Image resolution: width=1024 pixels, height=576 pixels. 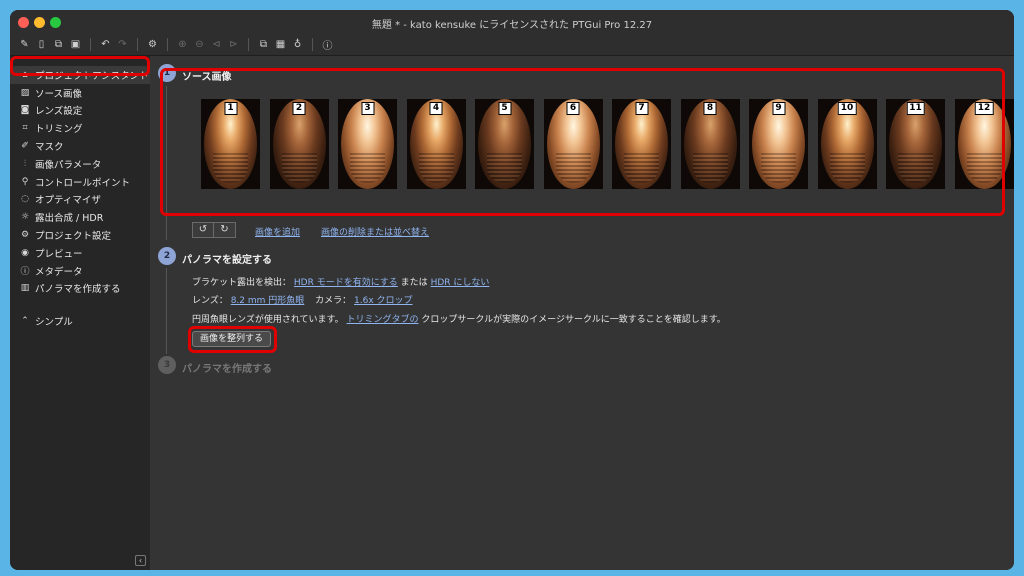 What do you see at coordinates (140, 560) in the screenshot?
I see `collapse-sidebar-button: ‹` at bounding box center [140, 560].